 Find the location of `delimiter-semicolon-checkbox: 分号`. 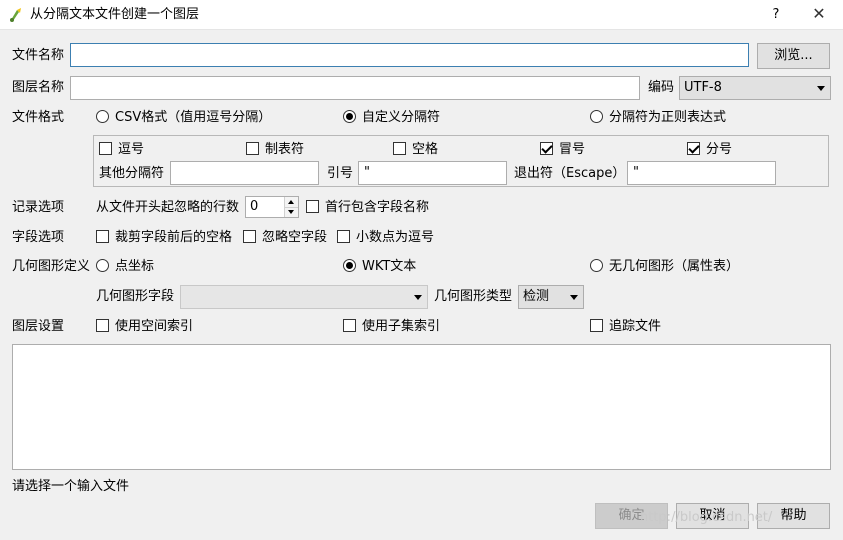

delimiter-semicolon-checkbox: 分号 is located at coordinates (709, 150).